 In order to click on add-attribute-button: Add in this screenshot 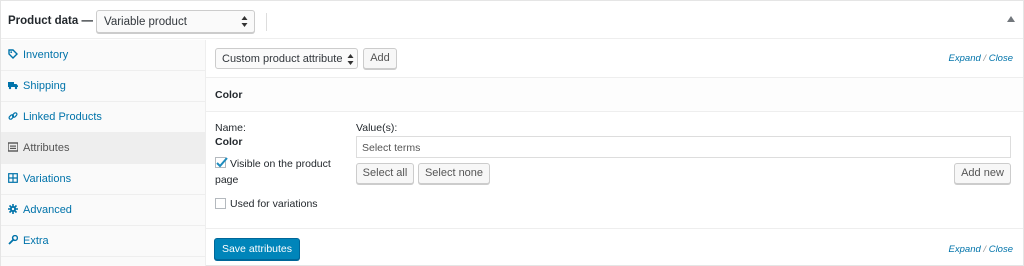, I will do `click(380, 58)`.